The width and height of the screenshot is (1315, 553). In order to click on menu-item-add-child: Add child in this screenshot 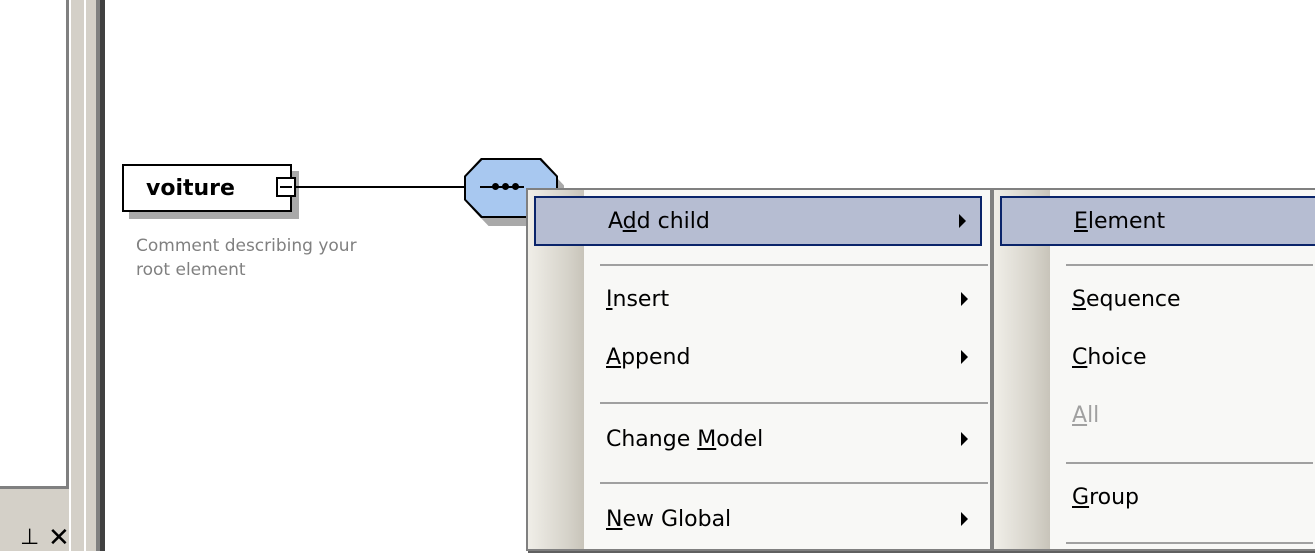, I will do `click(758, 221)`.